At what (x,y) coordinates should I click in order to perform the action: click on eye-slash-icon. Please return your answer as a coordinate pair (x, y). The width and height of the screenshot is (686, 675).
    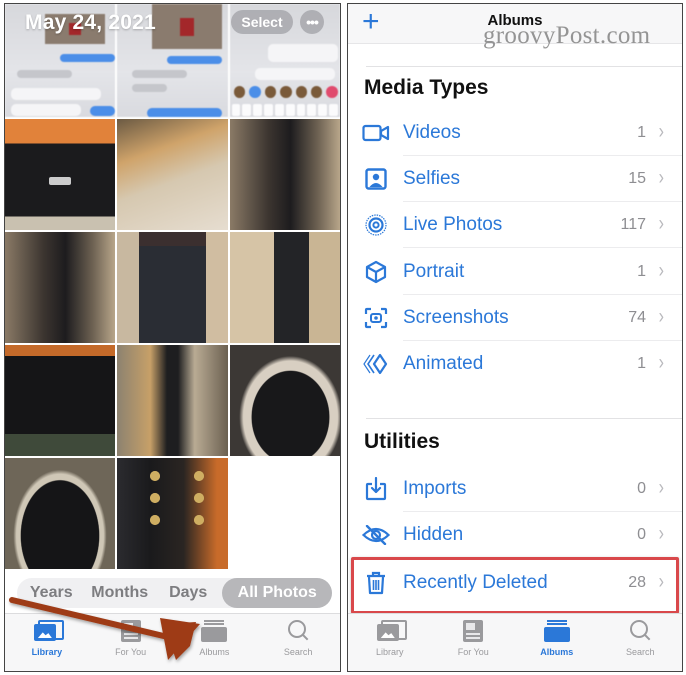
    Looking at the image, I should click on (376, 535).